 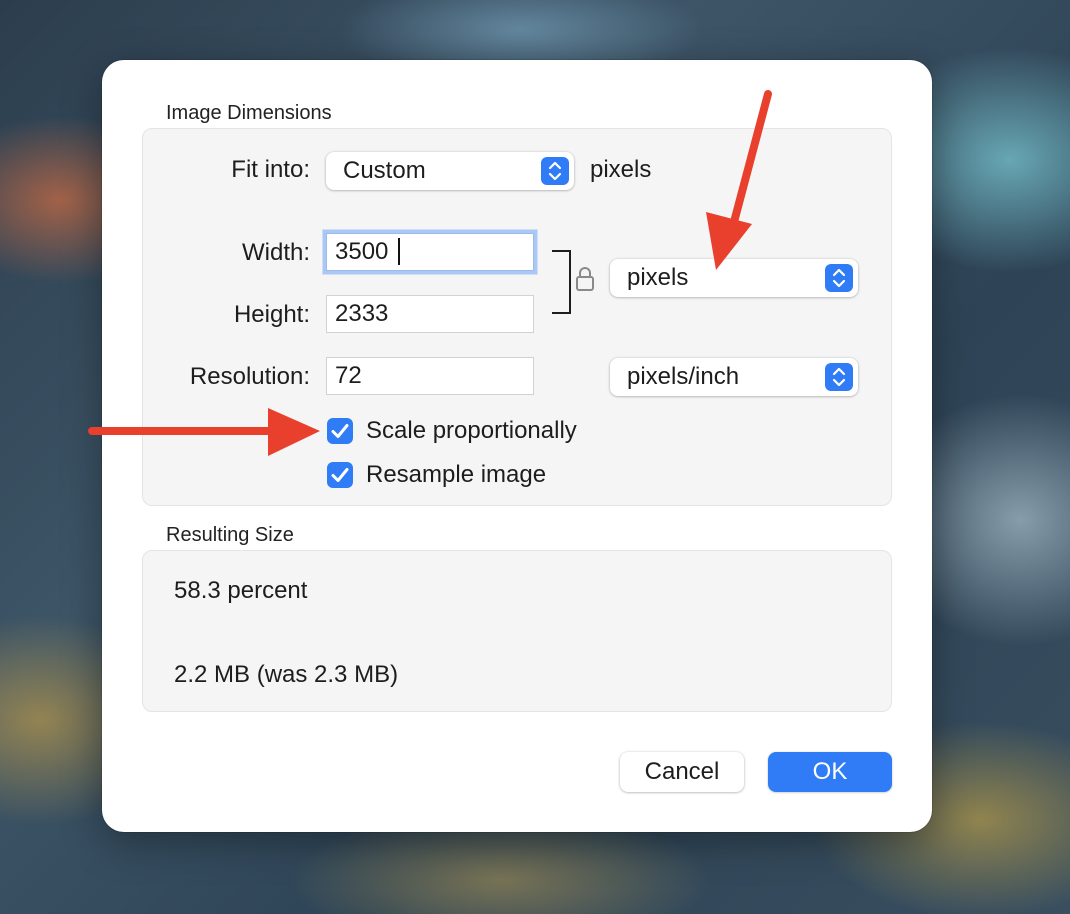 What do you see at coordinates (249, 376) in the screenshot?
I see `resolution-label: Resolution:` at bounding box center [249, 376].